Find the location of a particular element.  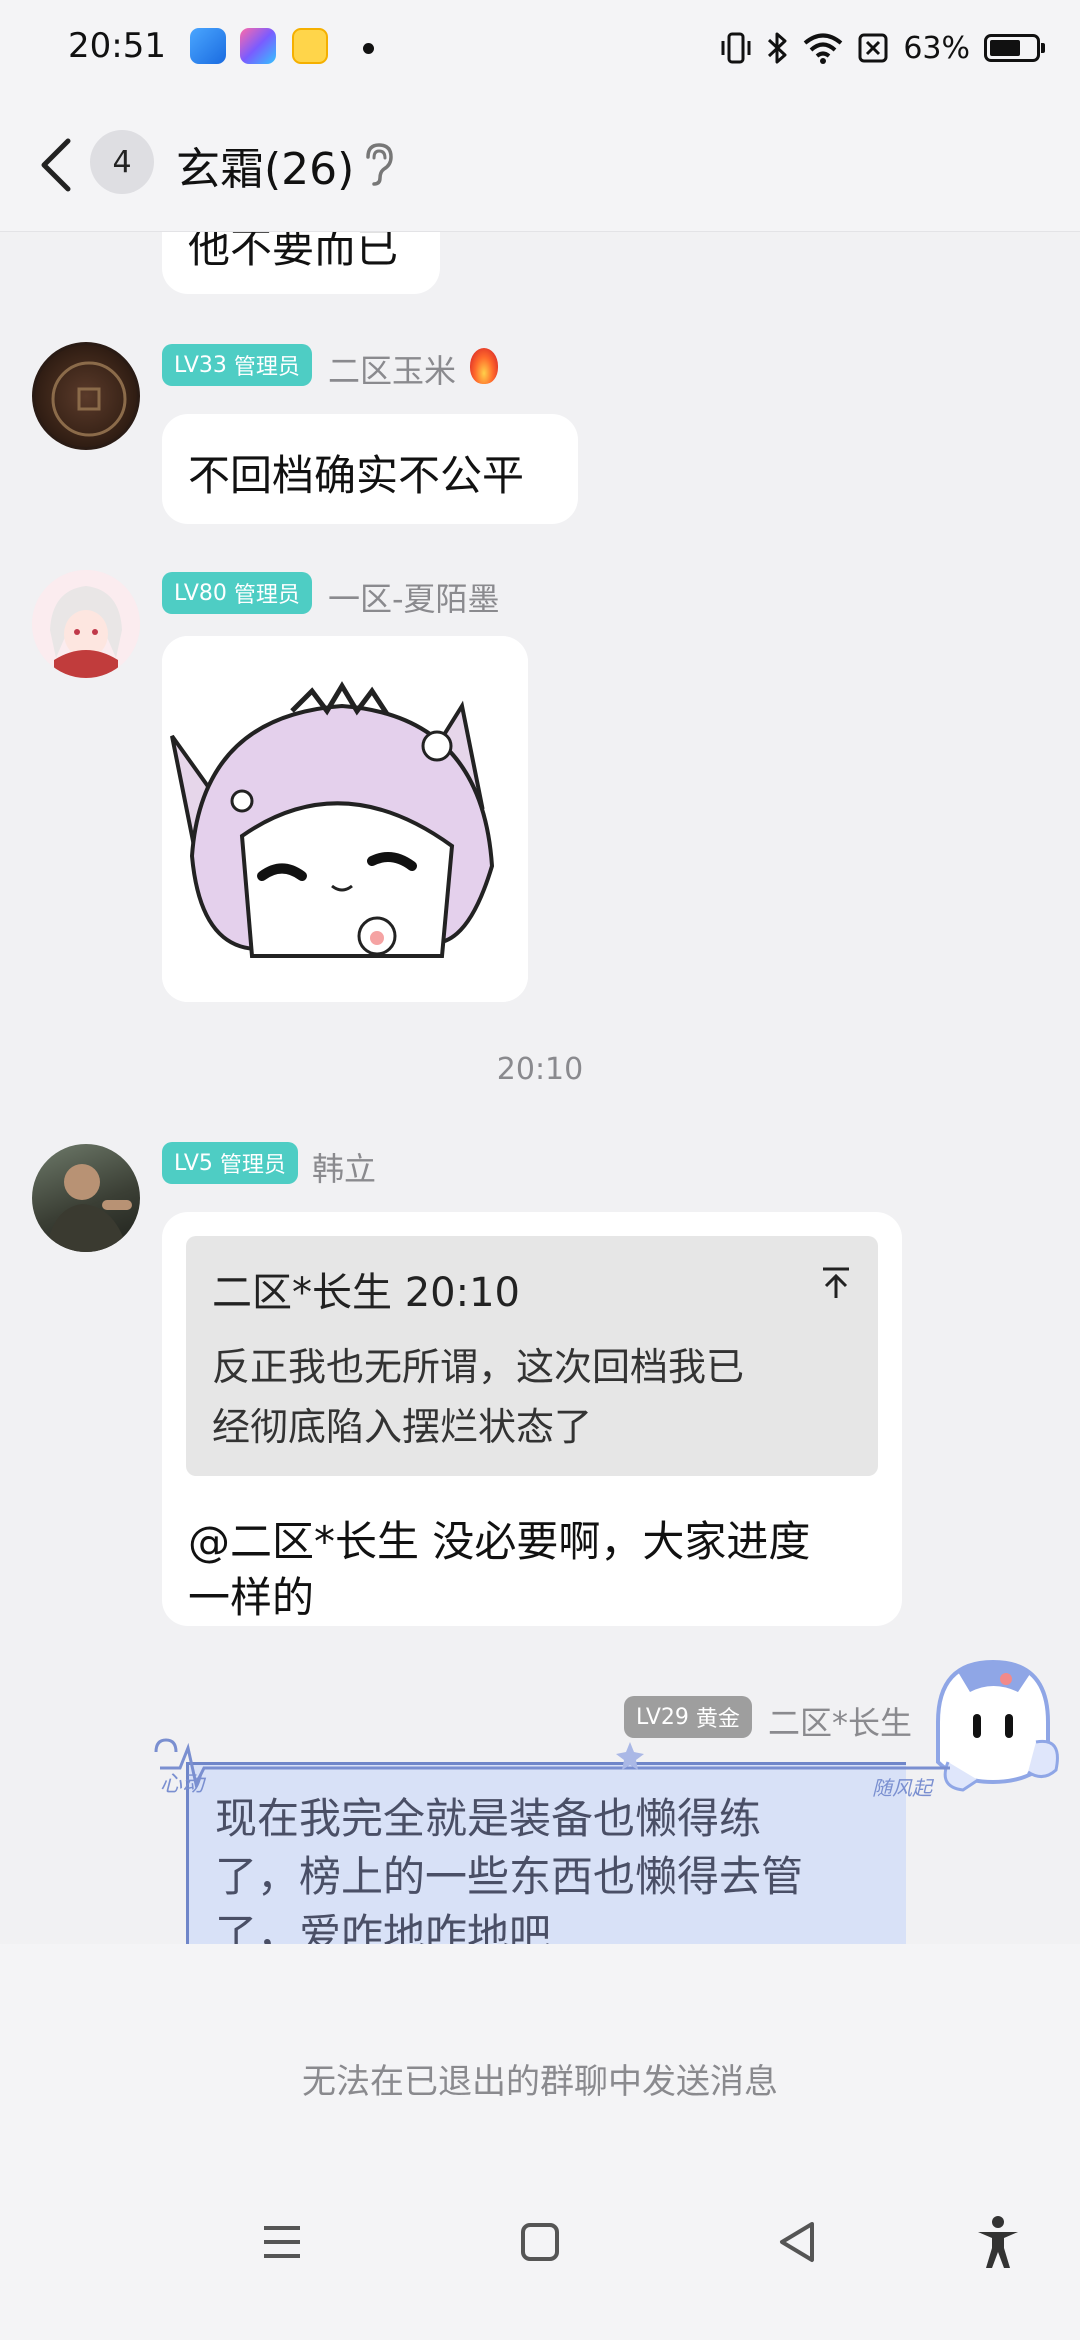

message-text-line: @二区*长生 没必要啊，大家进度 is located at coordinates (499, 1541).